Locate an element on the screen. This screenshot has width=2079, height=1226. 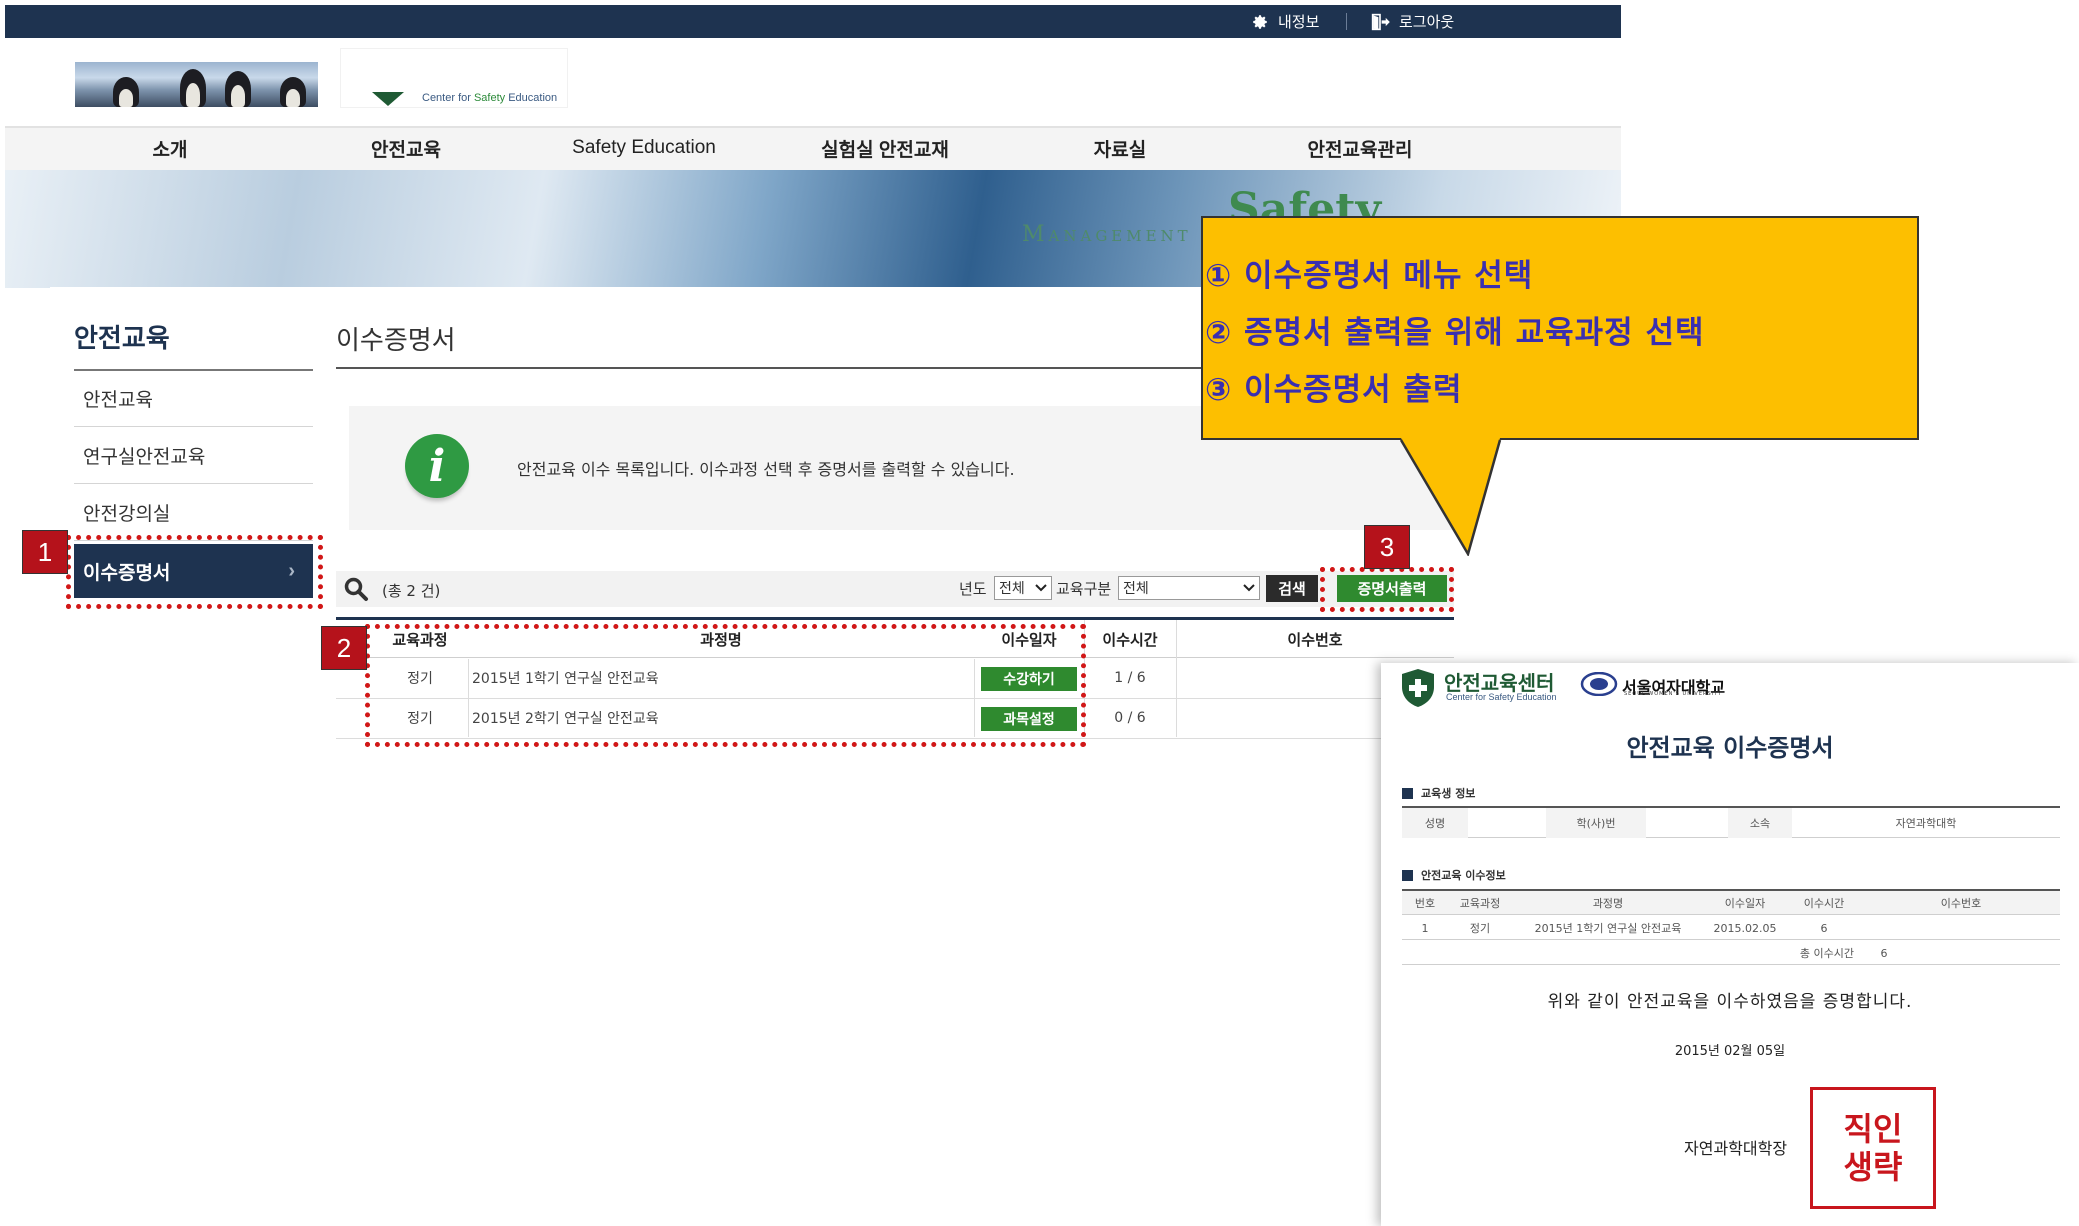
my-info-link: 내정보 is located at coordinates (1285, 21).